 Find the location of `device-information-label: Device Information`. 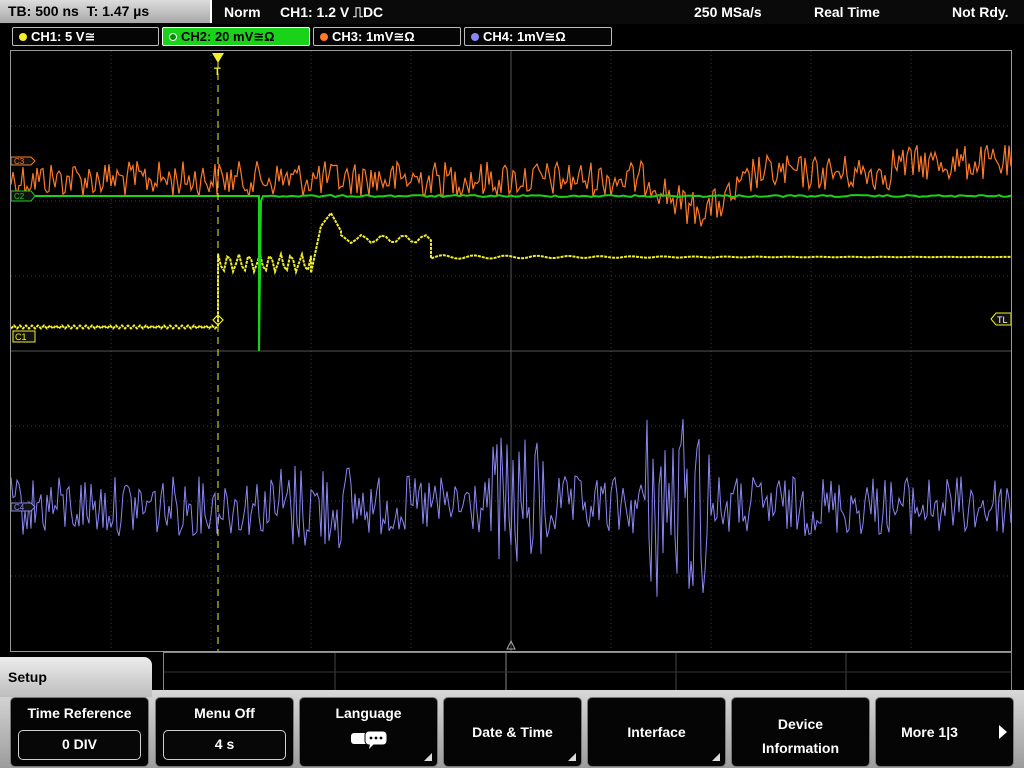

device-information-label: Device Information is located at coordinates (800, 736).